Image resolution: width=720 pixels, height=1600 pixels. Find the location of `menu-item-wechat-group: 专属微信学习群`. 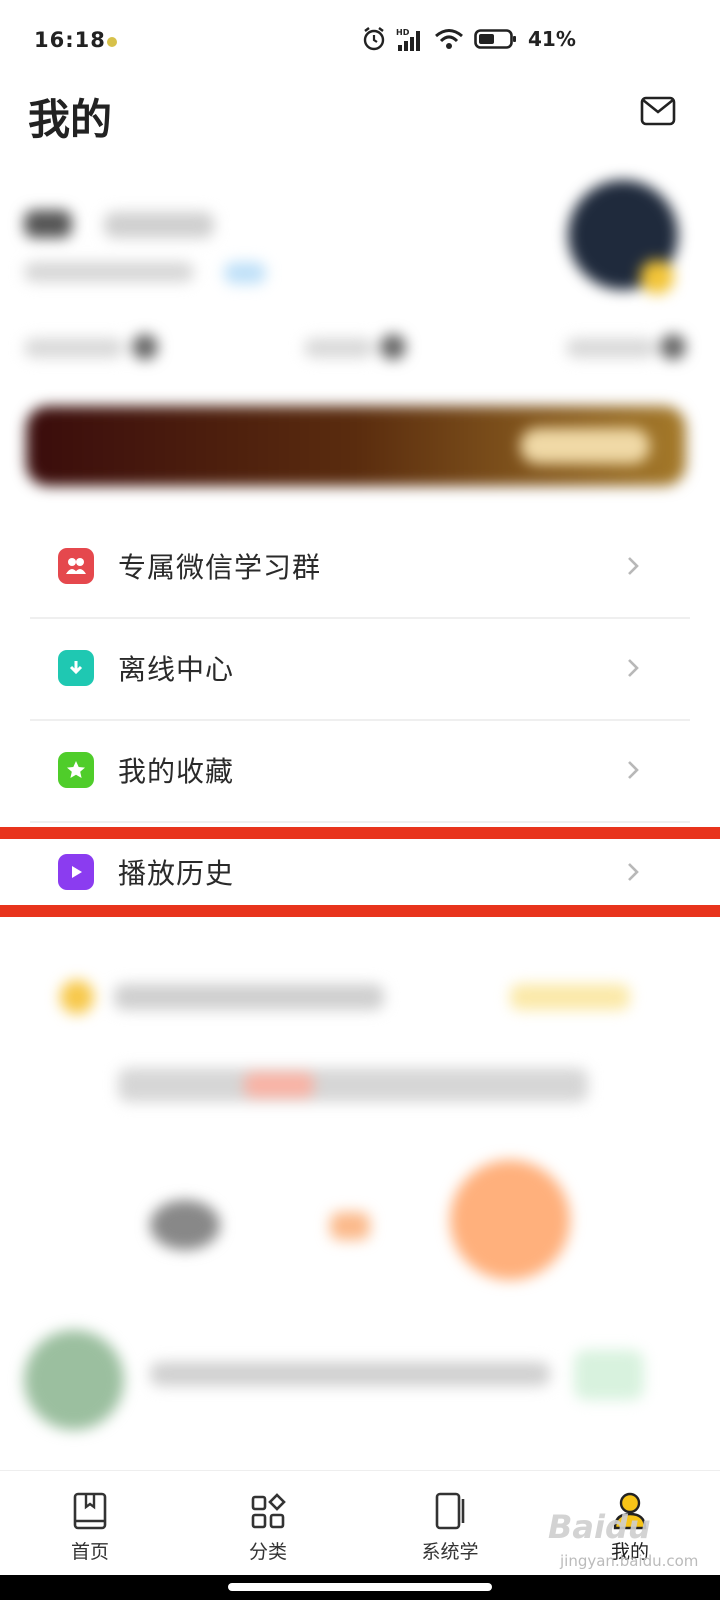

menu-item-wechat-group: 专属微信学习群 is located at coordinates (360, 567).